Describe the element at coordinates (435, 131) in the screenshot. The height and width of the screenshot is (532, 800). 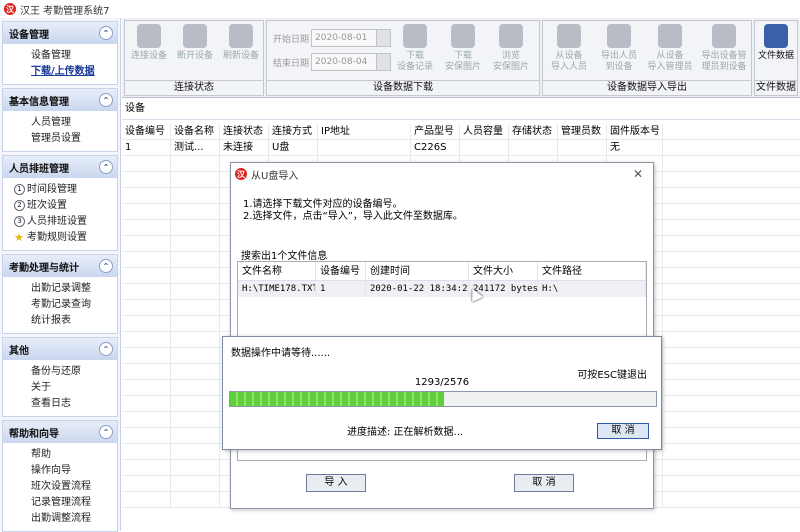
I see `column-header: 产品型号` at that location.